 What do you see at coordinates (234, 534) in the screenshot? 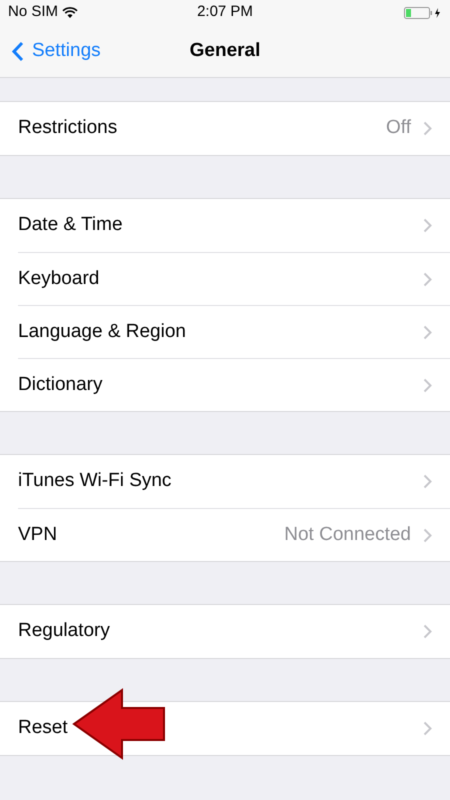
I see `settings-row: VPN Not Connected` at bounding box center [234, 534].